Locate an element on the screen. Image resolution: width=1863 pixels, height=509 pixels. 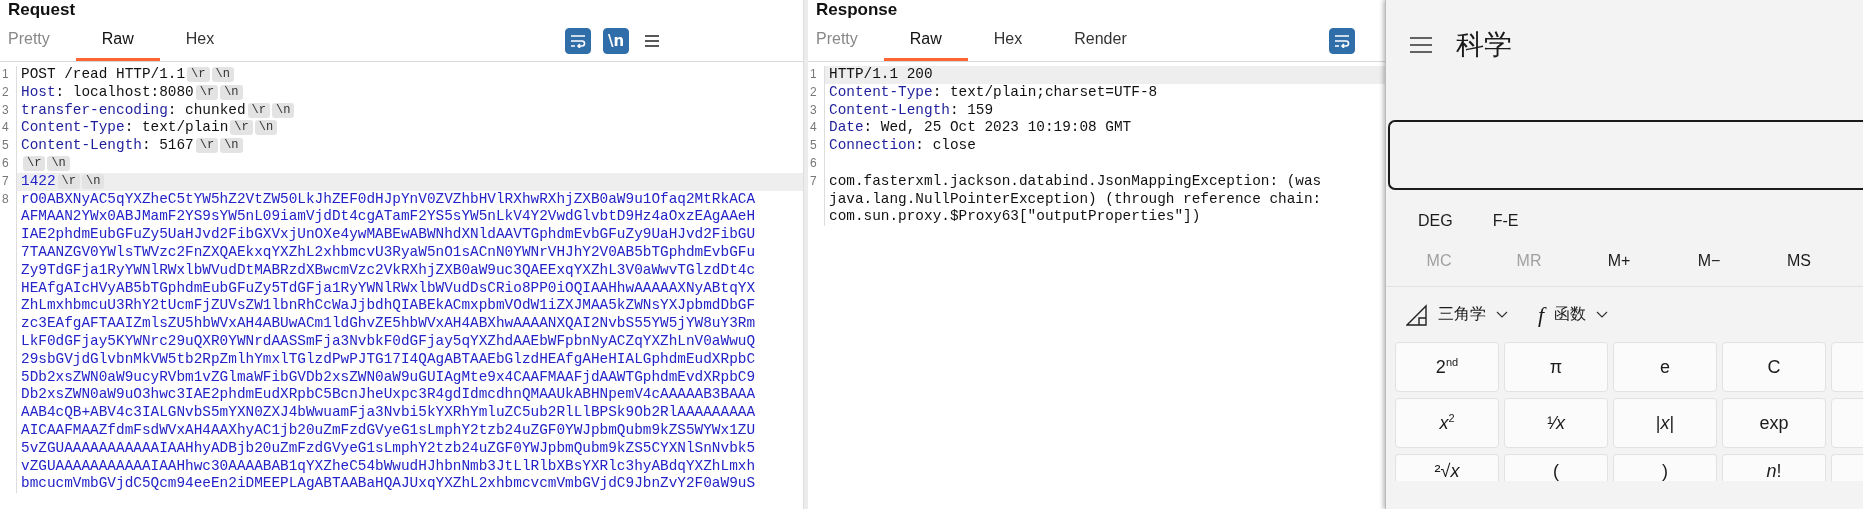
memory-button: MS is located at coordinates (1799, 261).